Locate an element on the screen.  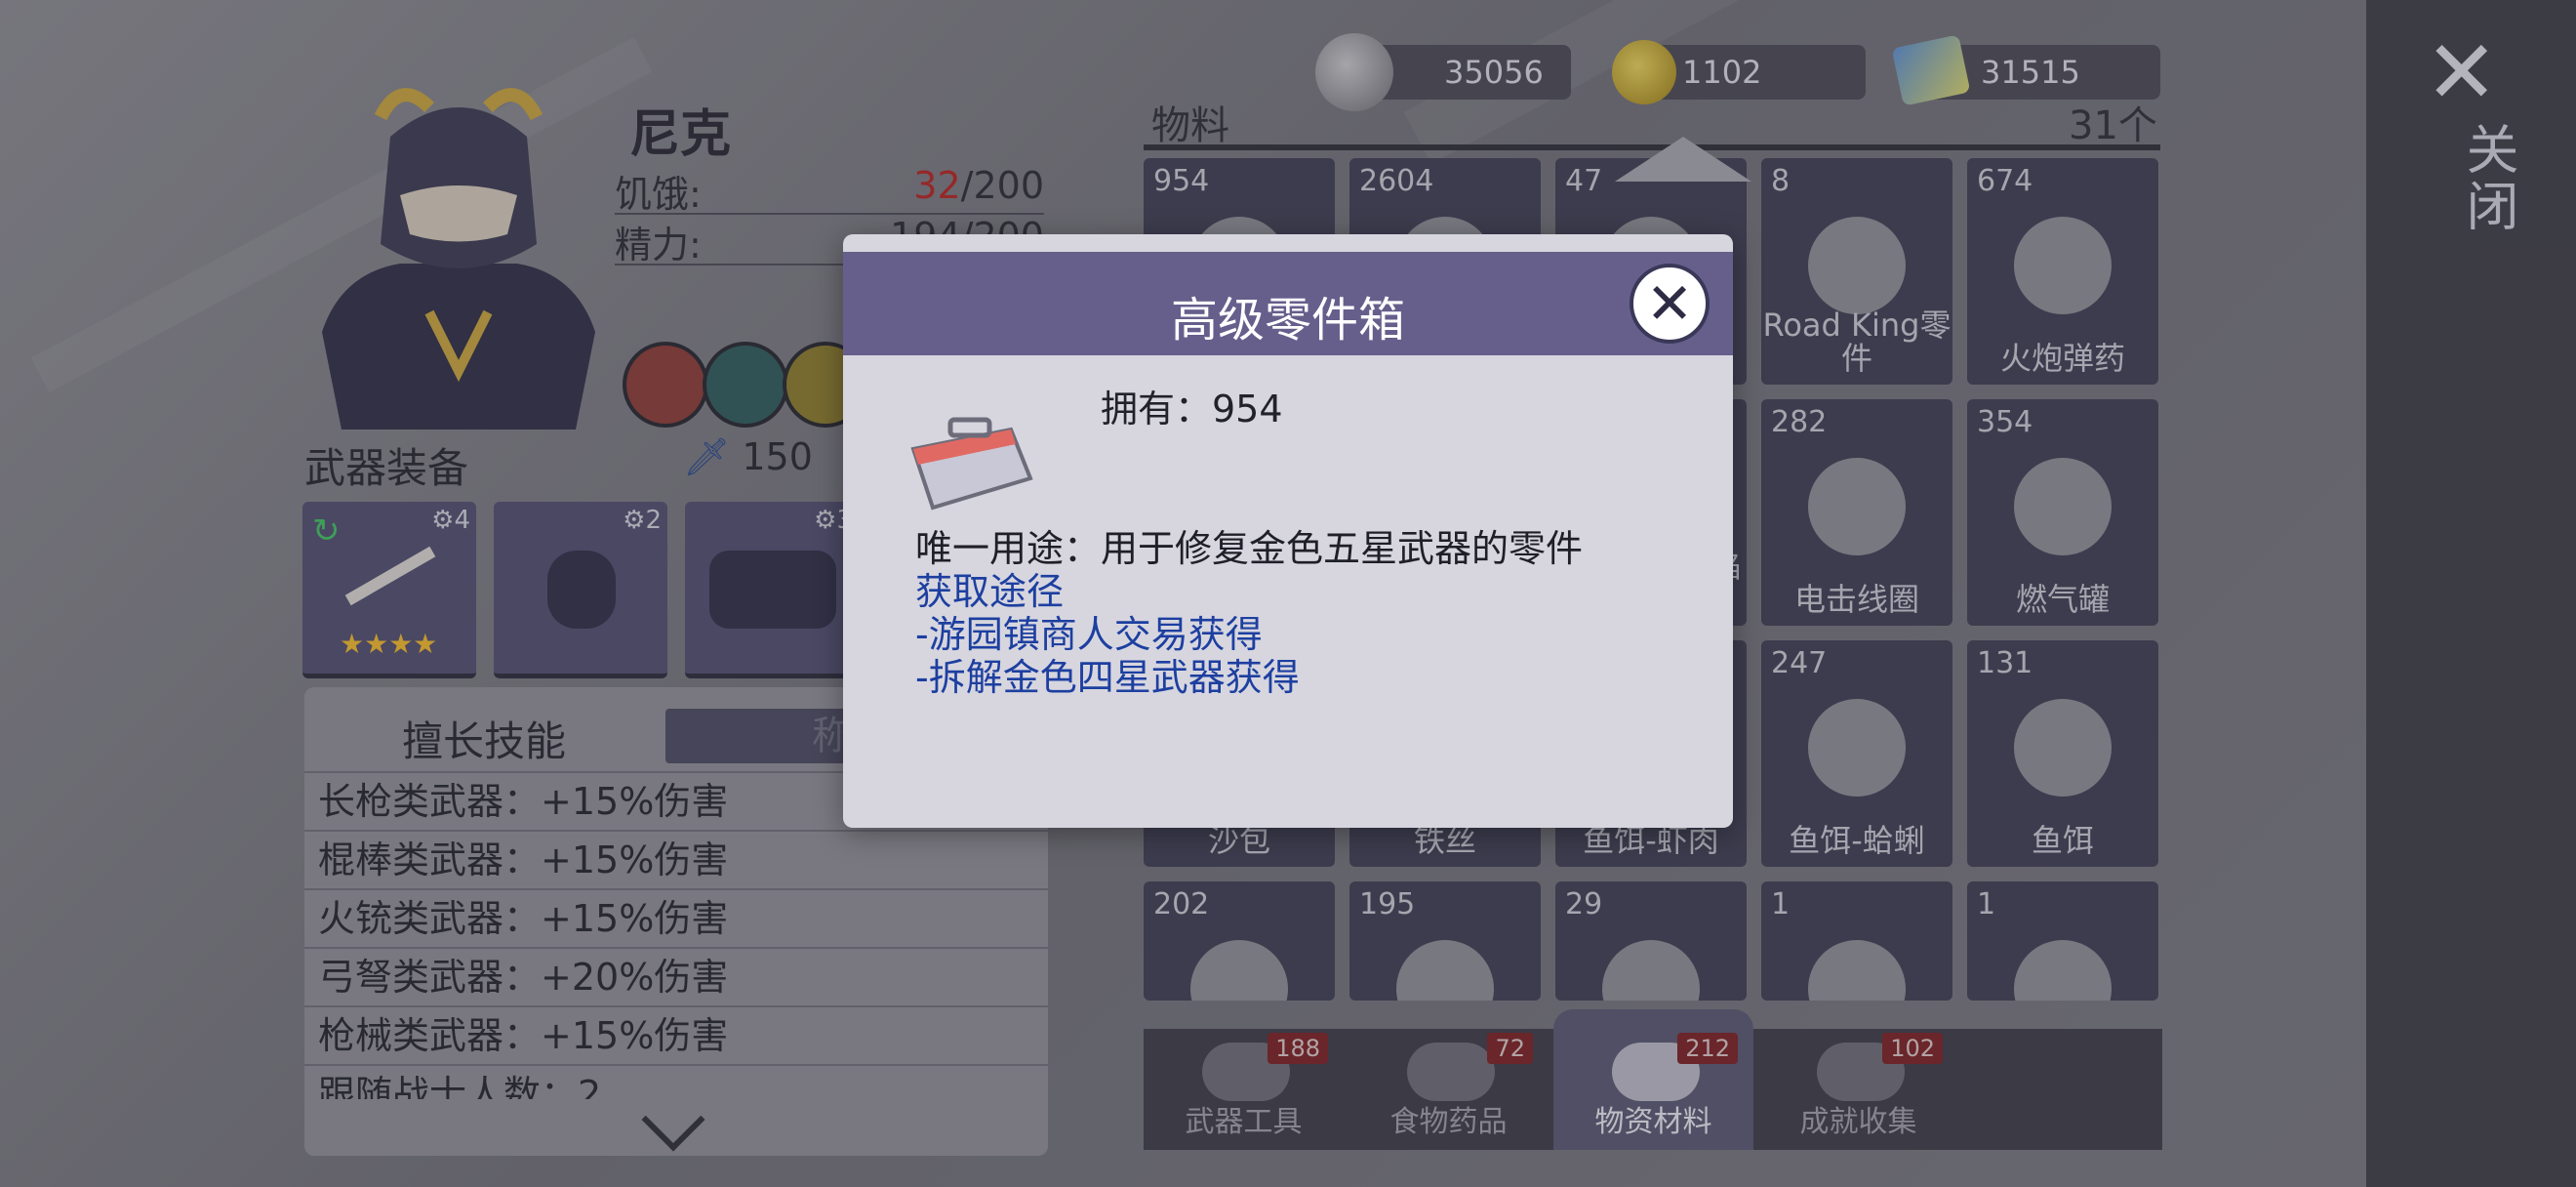
item-use: 唯一用途：用于修复金色五星武器的零件 is located at coordinates (1249, 548).